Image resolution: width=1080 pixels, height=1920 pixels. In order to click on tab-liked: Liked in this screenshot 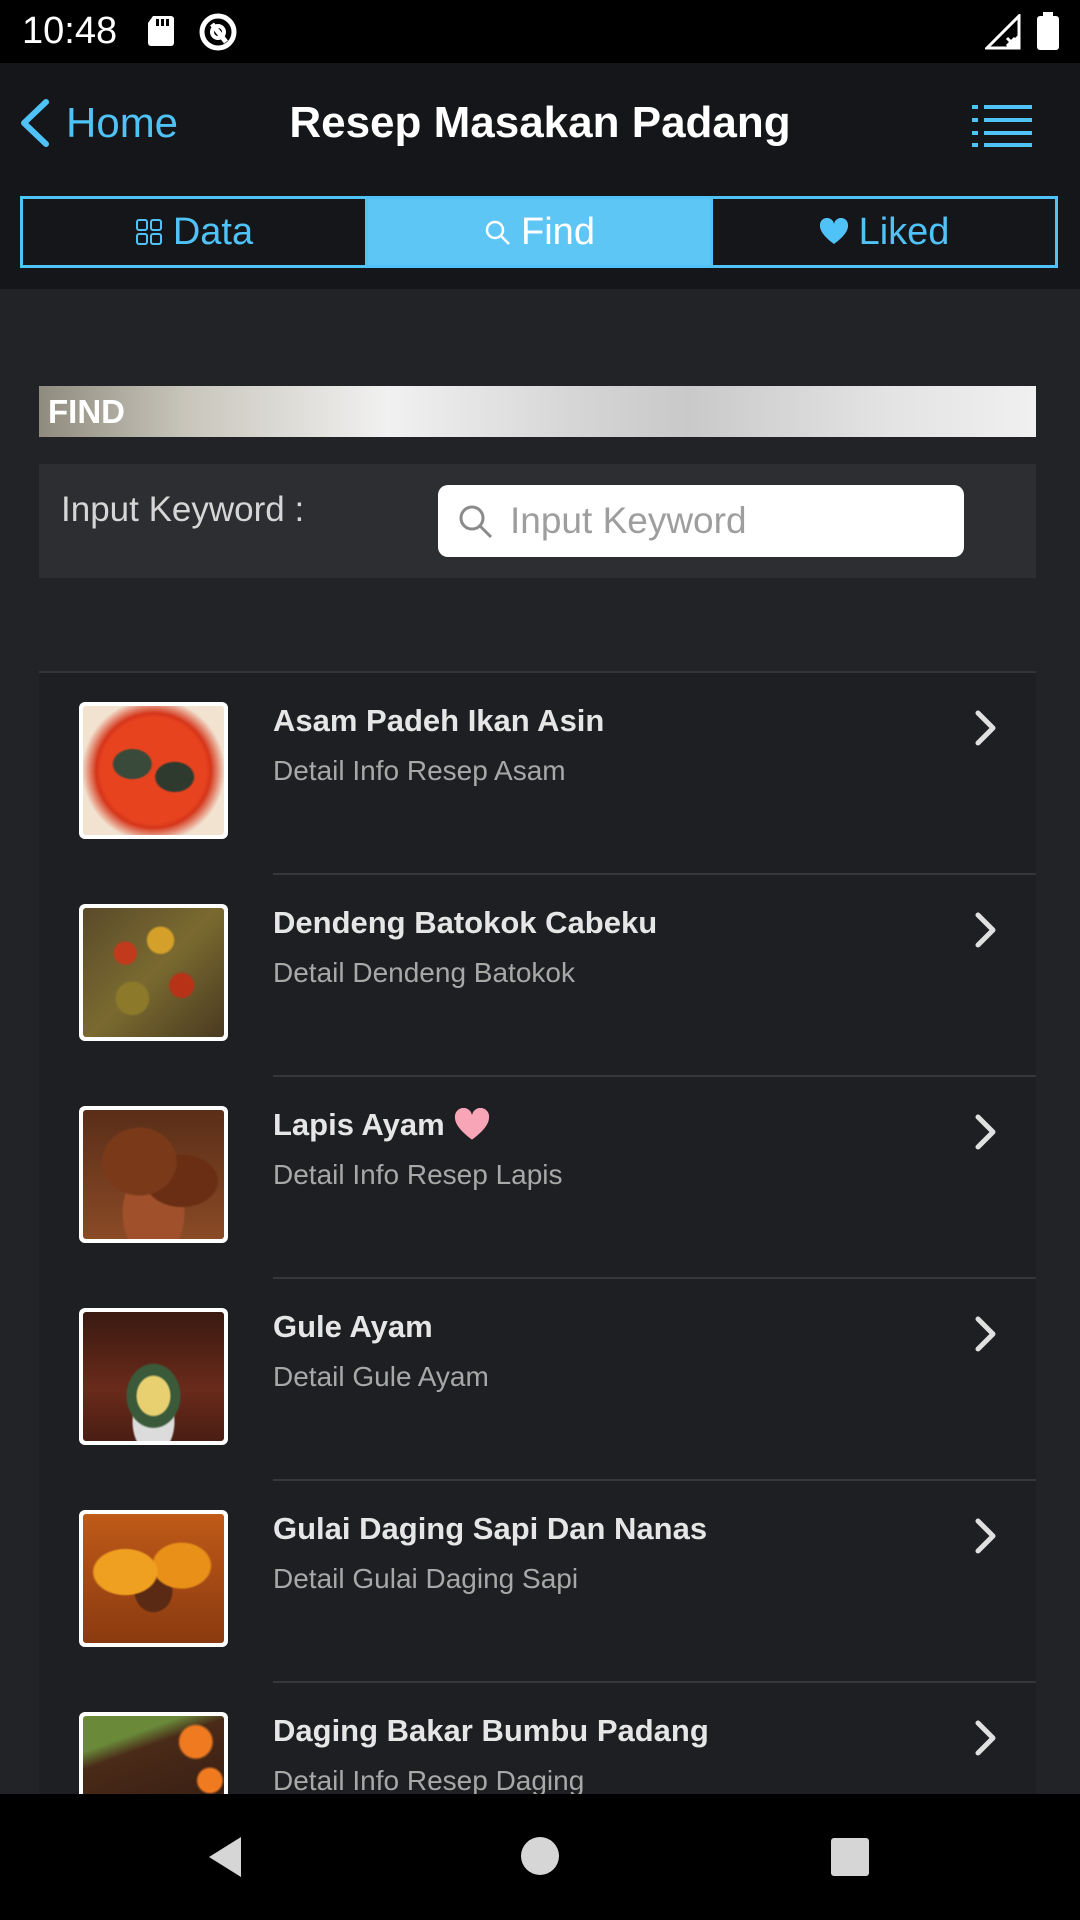, I will do `click(882, 232)`.